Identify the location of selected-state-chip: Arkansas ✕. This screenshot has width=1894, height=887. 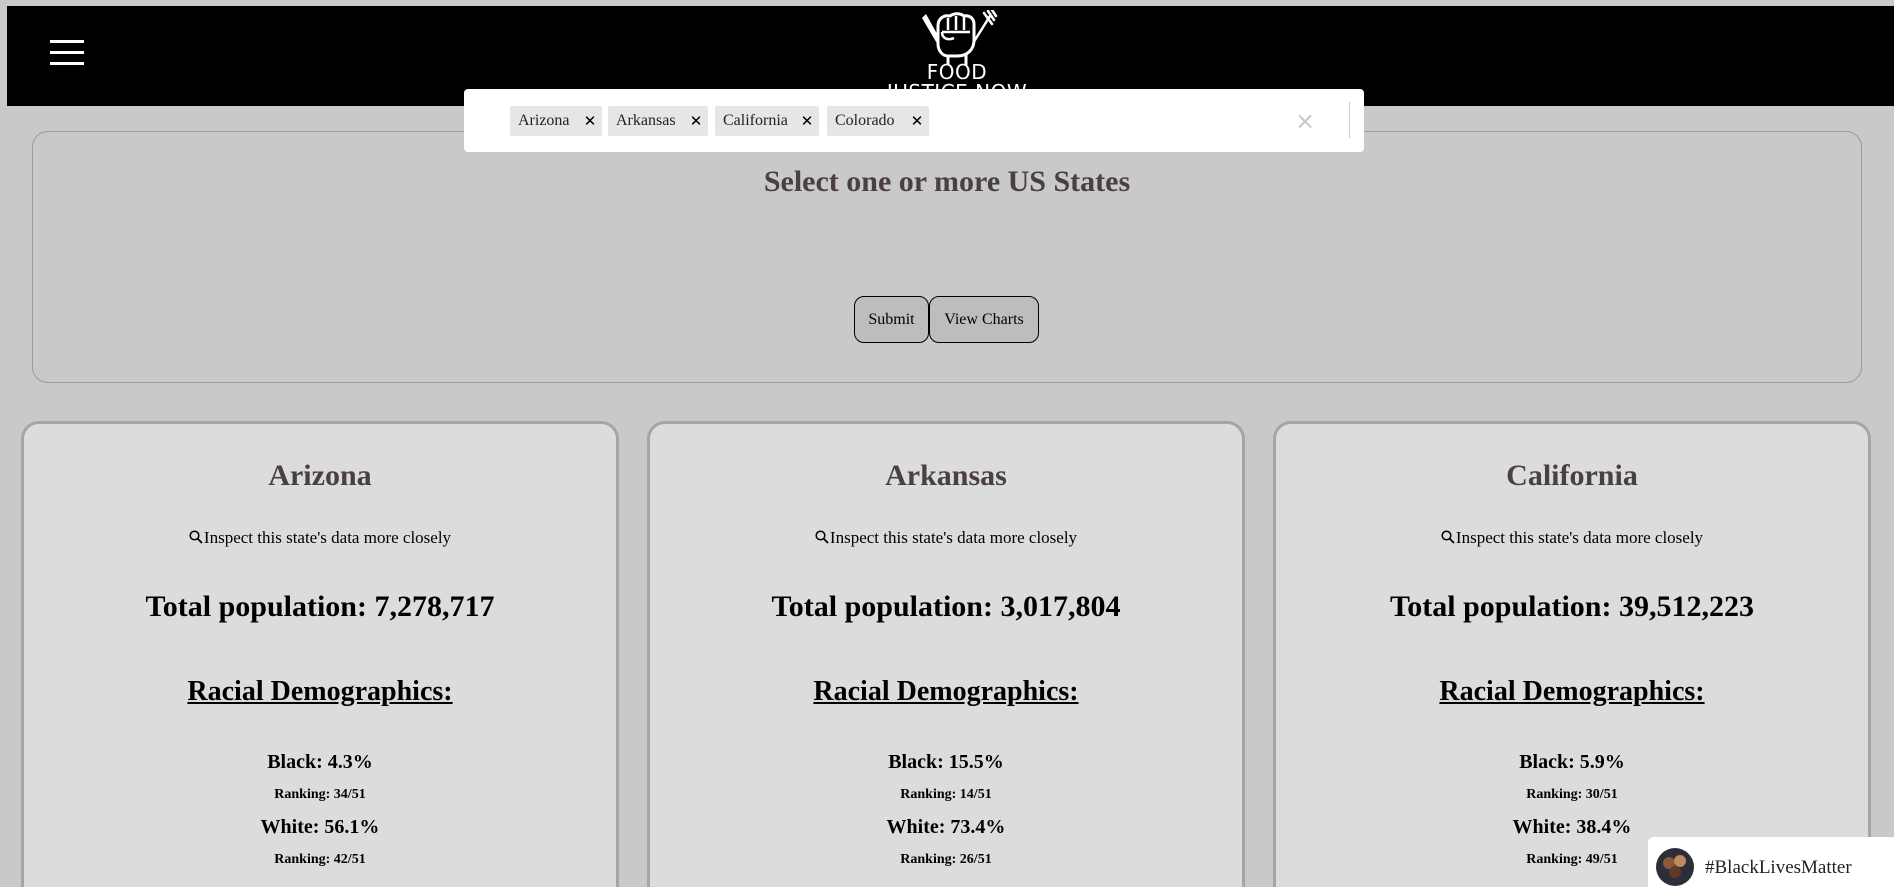
(658, 121).